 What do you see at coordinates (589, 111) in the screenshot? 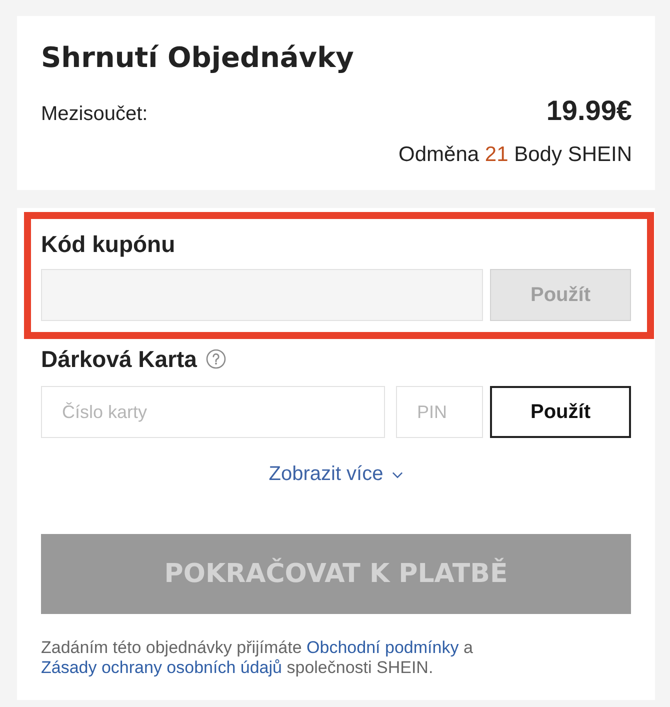
I see `subtotal-value: 19.99€` at bounding box center [589, 111].